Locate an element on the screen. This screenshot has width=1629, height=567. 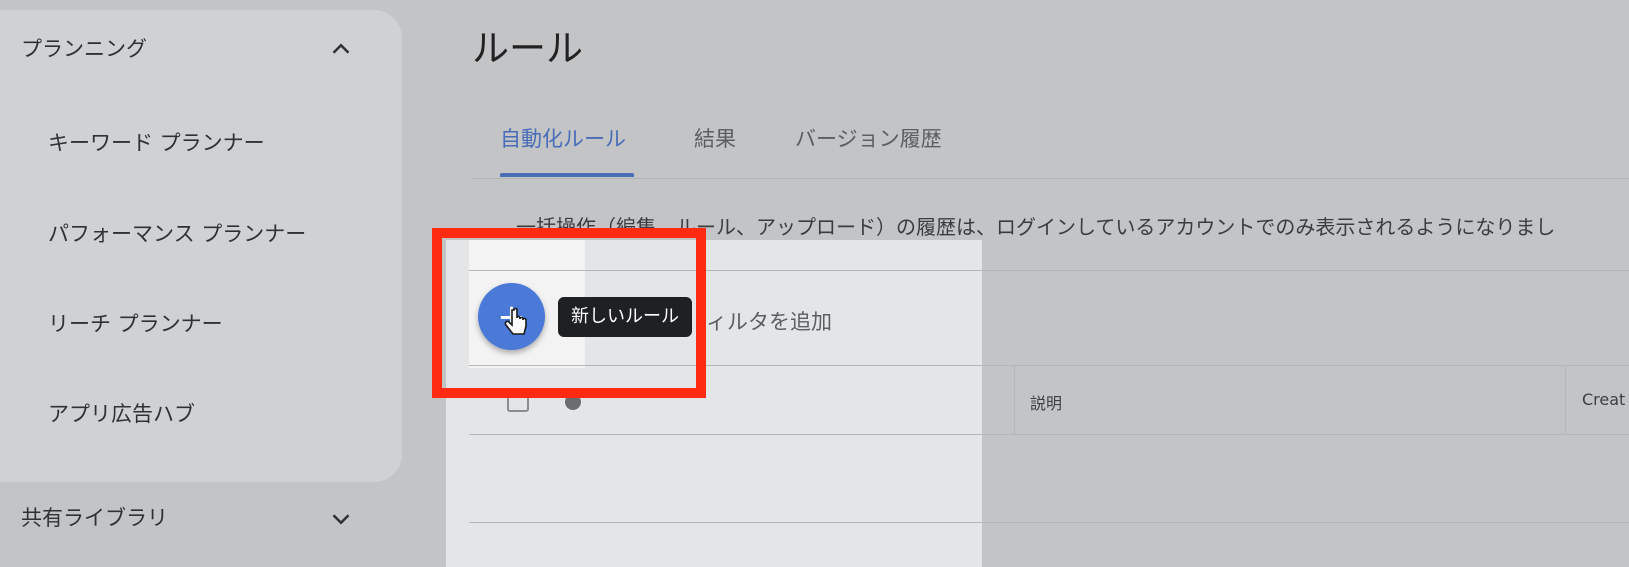
tab-version-history: バージョン履歴 is located at coordinates (868, 138).